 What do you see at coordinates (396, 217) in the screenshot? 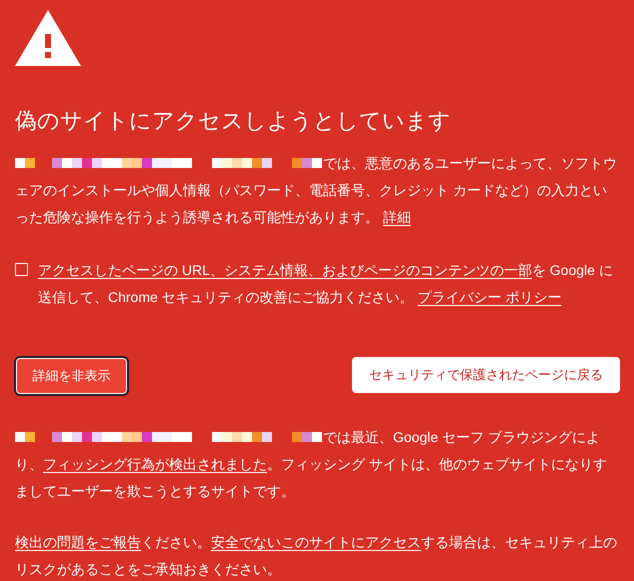
I see `text-link: 詳細` at bounding box center [396, 217].